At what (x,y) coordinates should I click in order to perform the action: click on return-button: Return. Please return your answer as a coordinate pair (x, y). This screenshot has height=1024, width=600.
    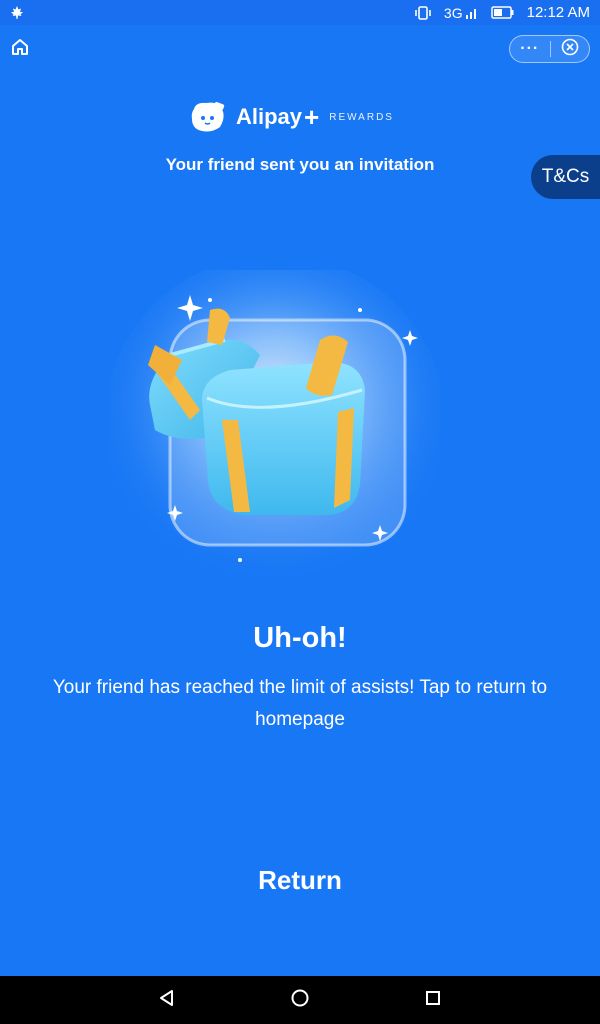
    Looking at the image, I should click on (300, 880).